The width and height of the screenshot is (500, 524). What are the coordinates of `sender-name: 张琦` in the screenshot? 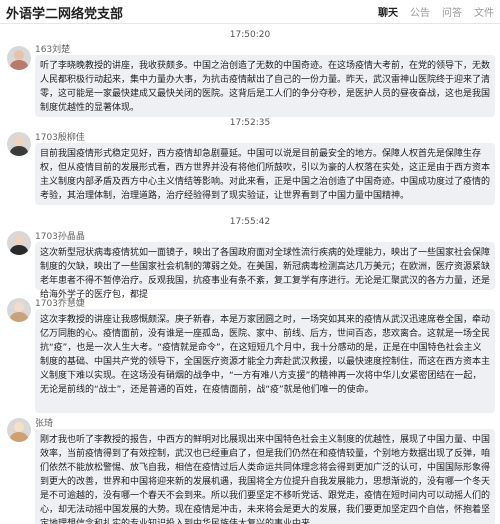 It's located at (44, 424).